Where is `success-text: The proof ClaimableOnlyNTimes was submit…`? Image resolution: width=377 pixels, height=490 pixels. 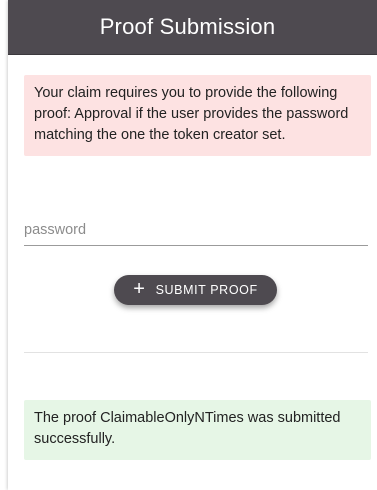 success-text: The proof ClaimableOnlyNTimes was submit… is located at coordinates (187, 428).